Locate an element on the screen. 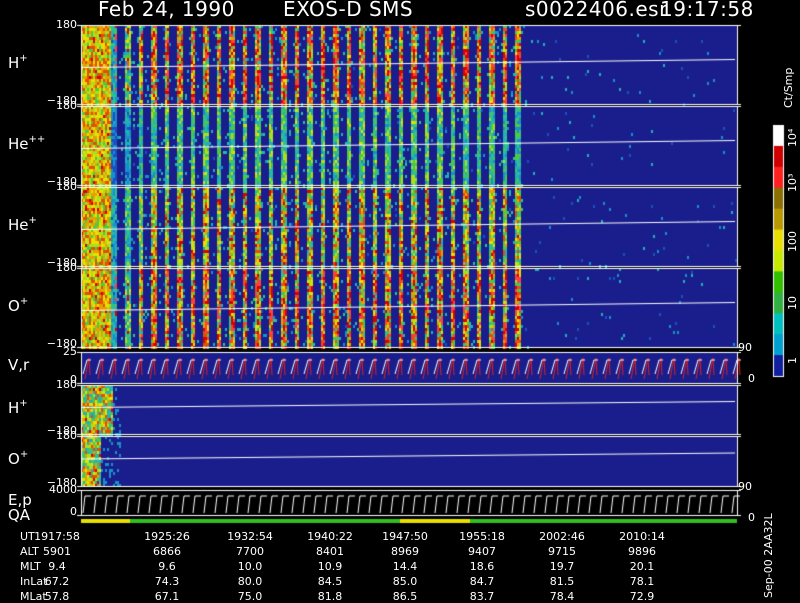  ephem-value: 1932:54 is located at coordinates (250, 536).